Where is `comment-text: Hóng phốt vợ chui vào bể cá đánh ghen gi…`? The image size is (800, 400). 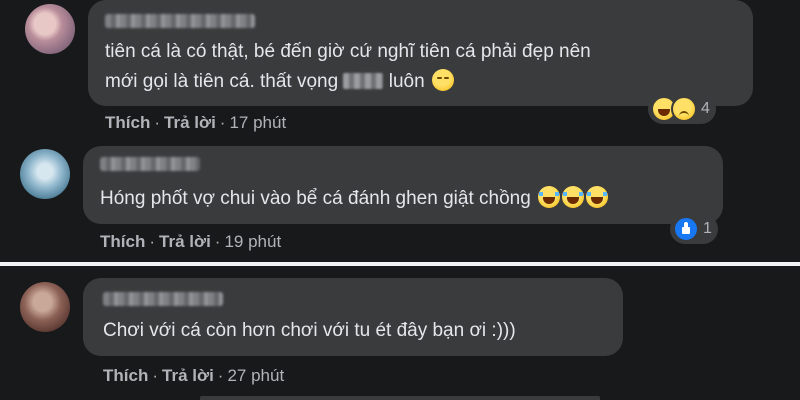
comment-text: Hóng phốt vợ chui vào bể cá đánh ghen gi… is located at coordinates (315, 198).